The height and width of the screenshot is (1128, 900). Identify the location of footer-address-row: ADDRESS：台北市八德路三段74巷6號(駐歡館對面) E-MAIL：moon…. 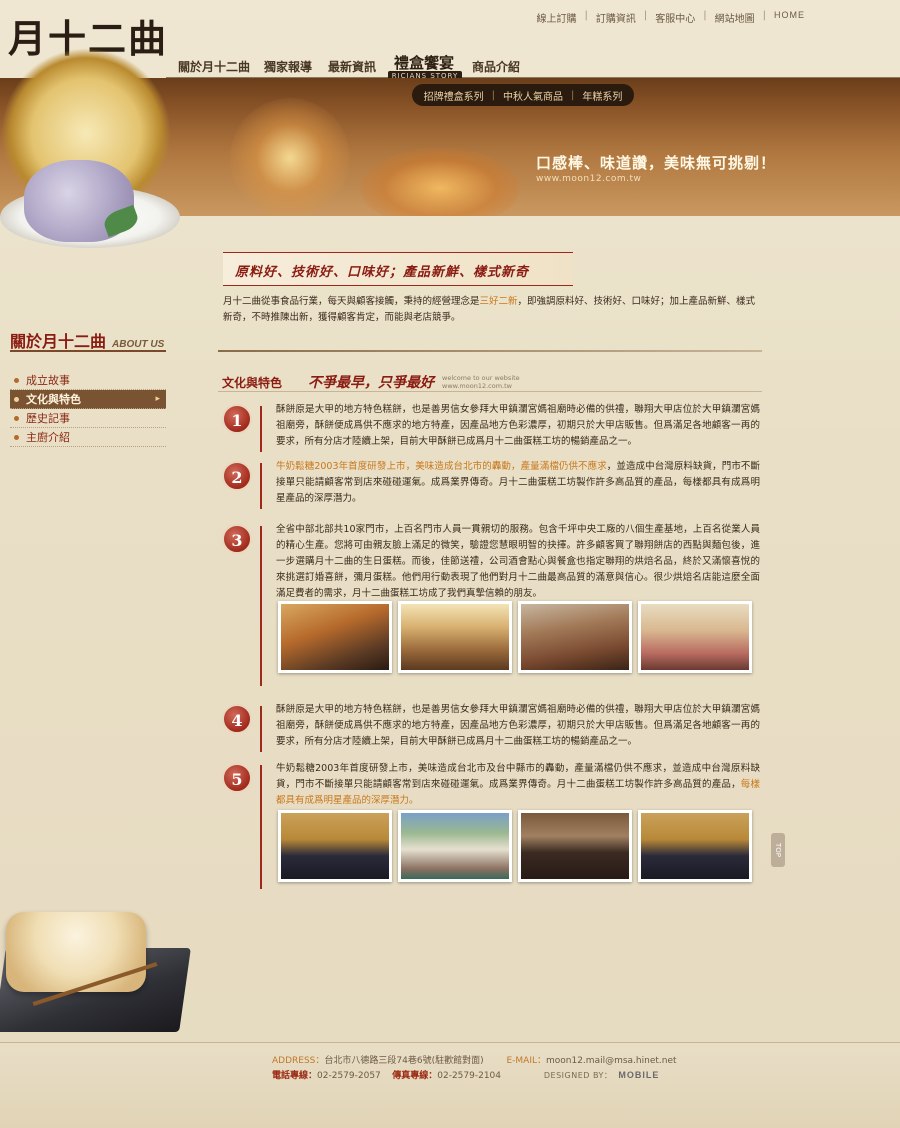
(474, 1059).